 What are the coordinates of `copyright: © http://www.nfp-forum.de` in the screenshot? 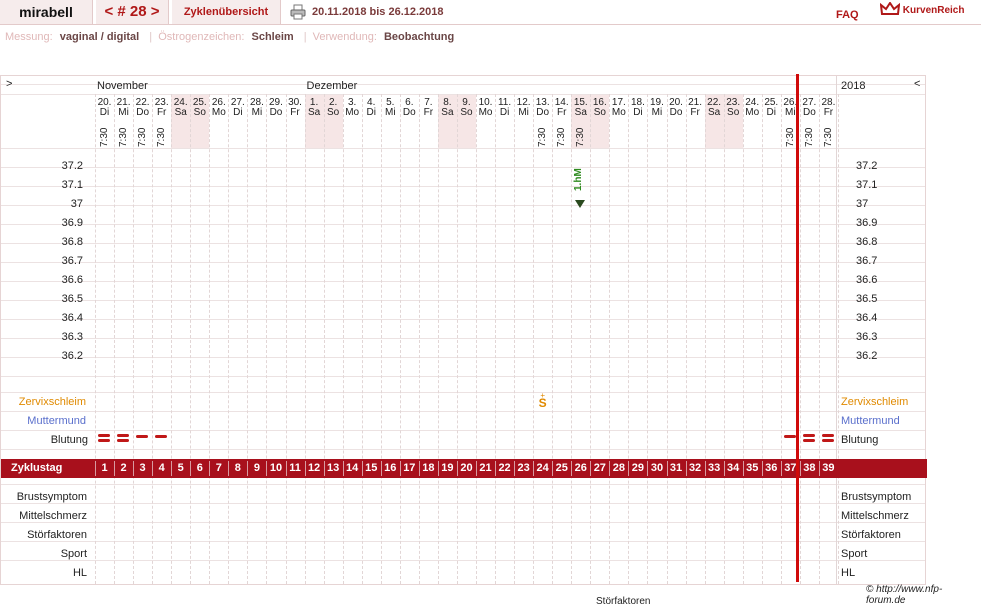 It's located at (923, 595).